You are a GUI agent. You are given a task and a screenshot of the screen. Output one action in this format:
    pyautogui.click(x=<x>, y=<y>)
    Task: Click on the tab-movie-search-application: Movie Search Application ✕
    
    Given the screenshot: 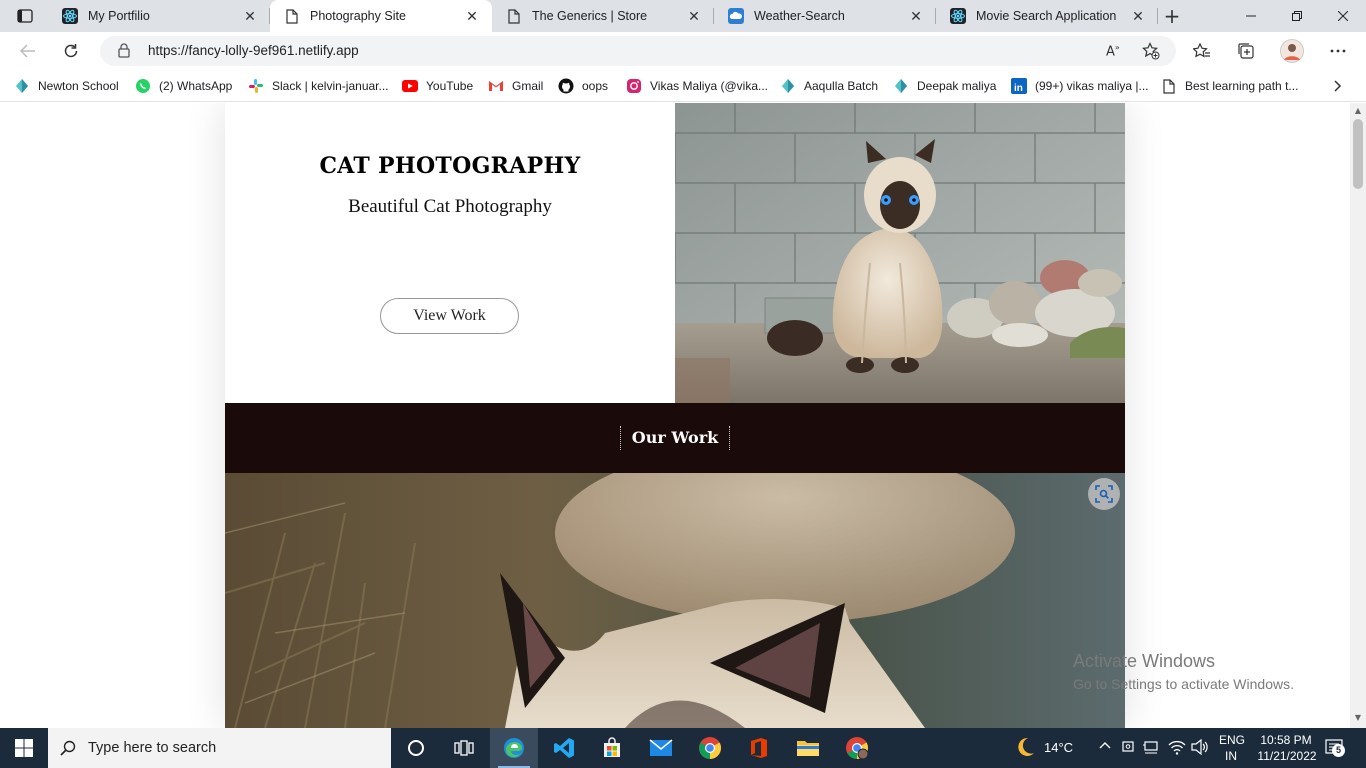 What is the action you would take?
    pyautogui.click(x=1047, y=16)
    